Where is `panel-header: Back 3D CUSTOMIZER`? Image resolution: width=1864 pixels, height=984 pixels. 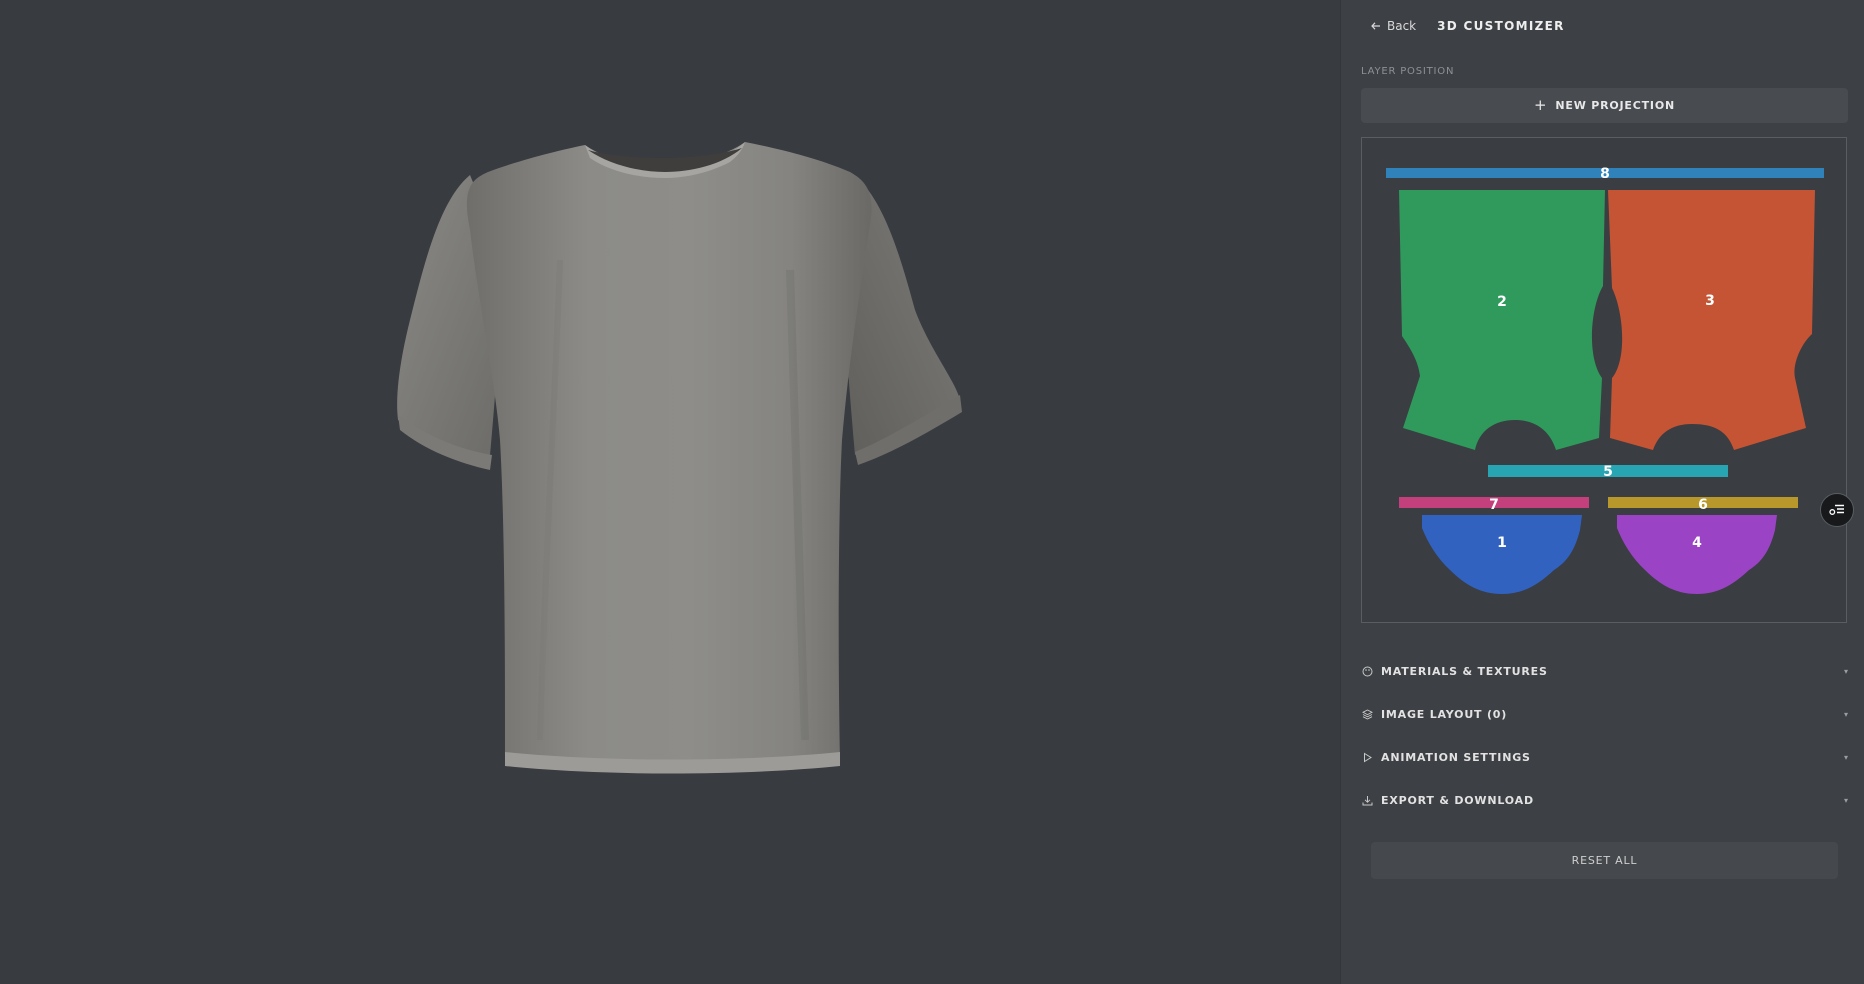 panel-header: Back 3D CUSTOMIZER is located at coordinates (1468, 26).